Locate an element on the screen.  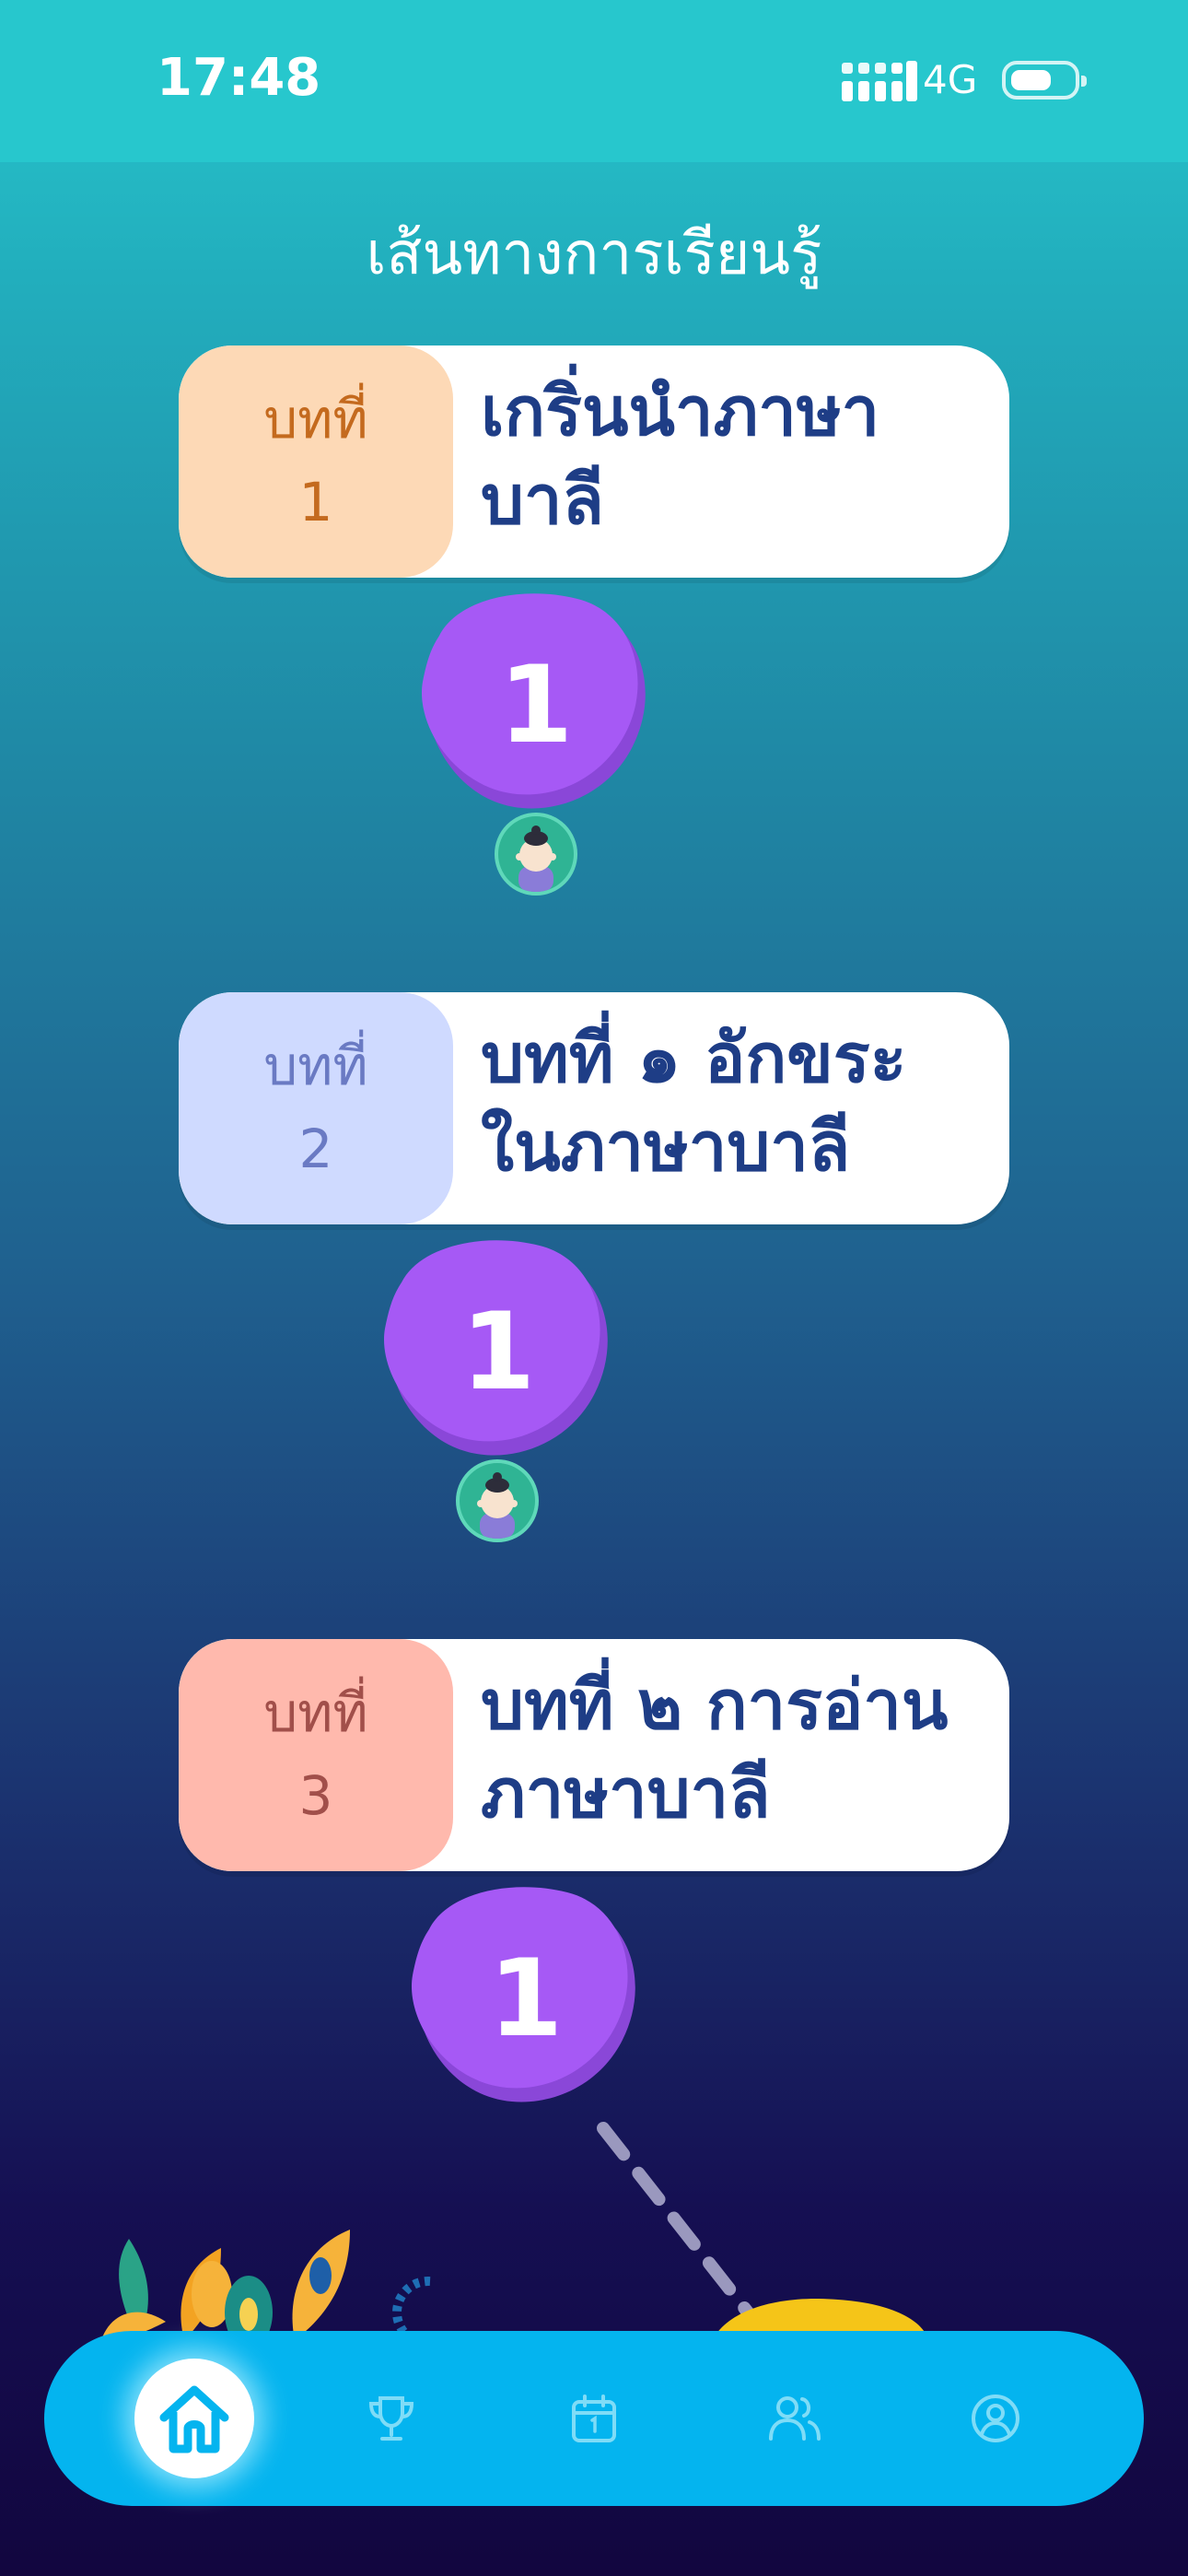
lesson-title: บทที่ ๒ การอ่าน ภาษาบาลี is located at coordinates (738, 1749).